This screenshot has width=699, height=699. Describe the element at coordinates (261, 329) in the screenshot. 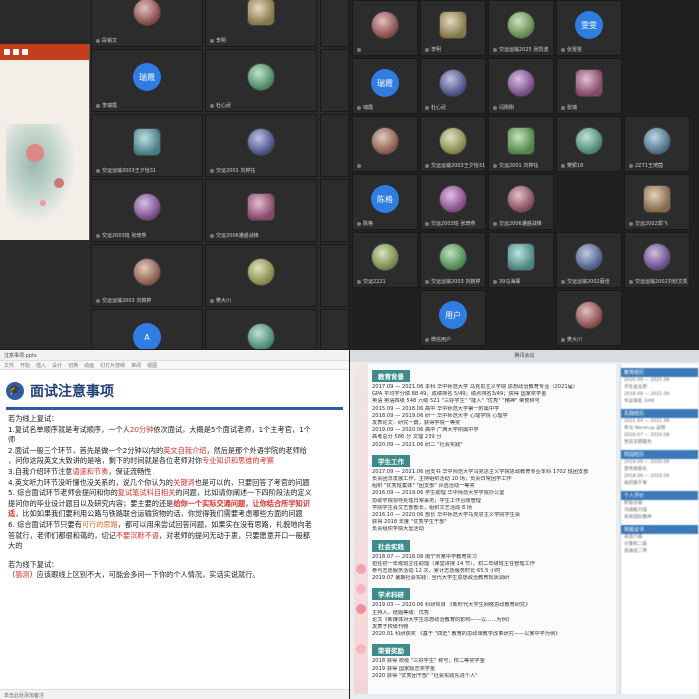

I see `participant-tile: 35刘丽琴` at that location.